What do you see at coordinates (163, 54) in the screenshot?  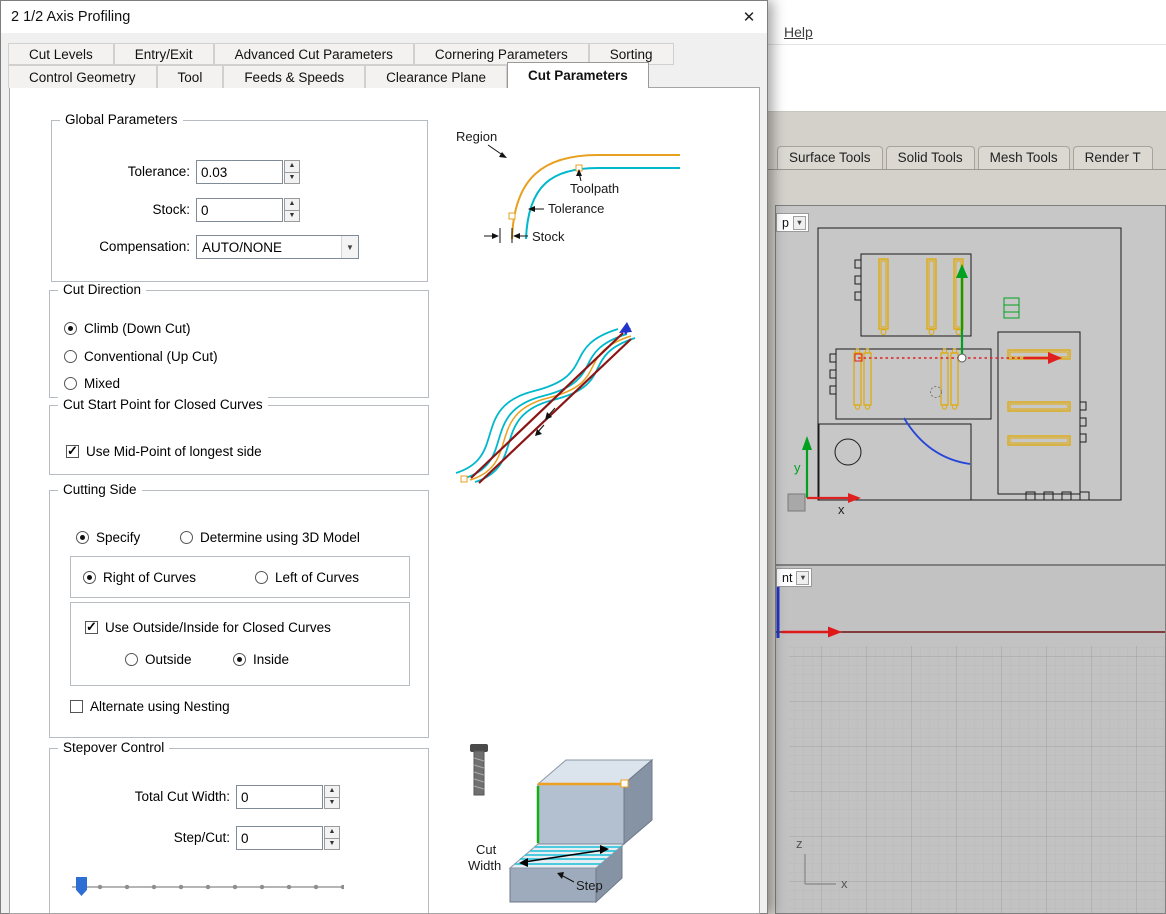 I see `tab-entry-exit: Entry/Exit` at bounding box center [163, 54].